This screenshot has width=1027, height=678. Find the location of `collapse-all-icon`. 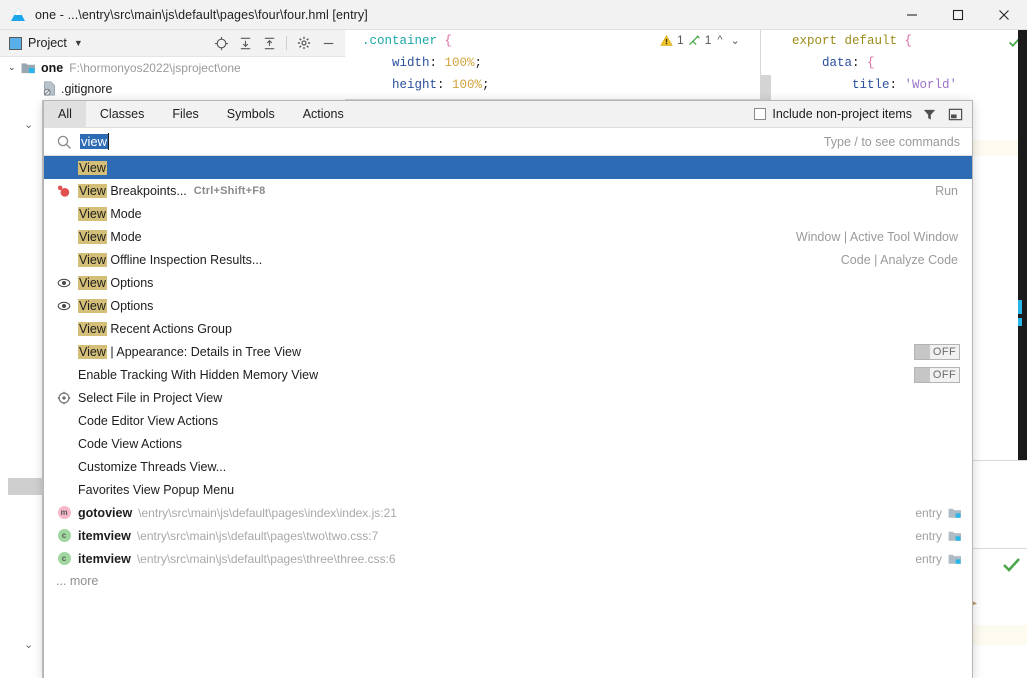

collapse-all-icon is located at coordinates (269, 43).